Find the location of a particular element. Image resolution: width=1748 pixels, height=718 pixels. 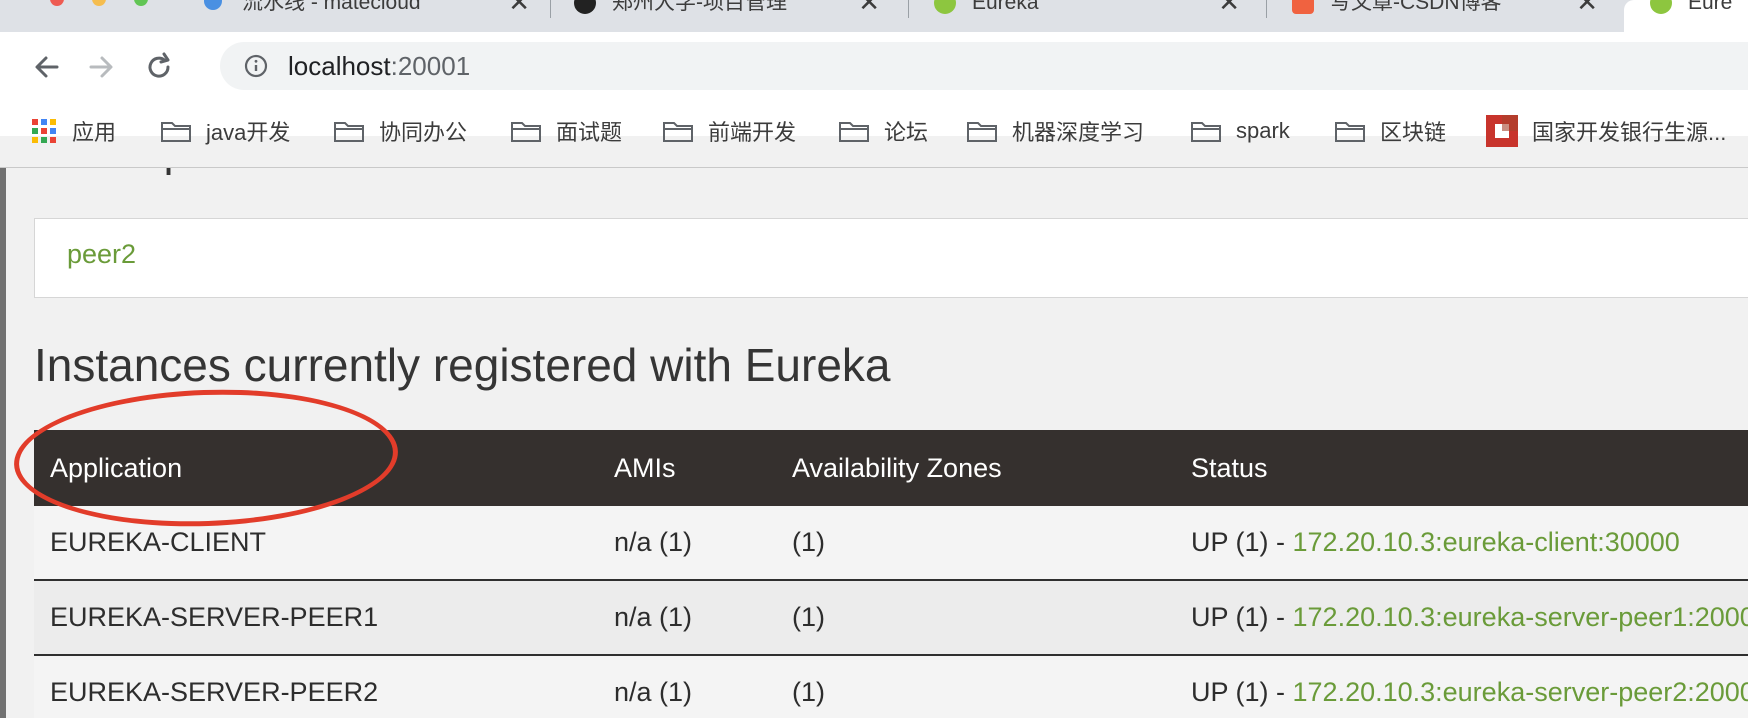

url-text: localhost:20001 is located at coordinates (379, 66).